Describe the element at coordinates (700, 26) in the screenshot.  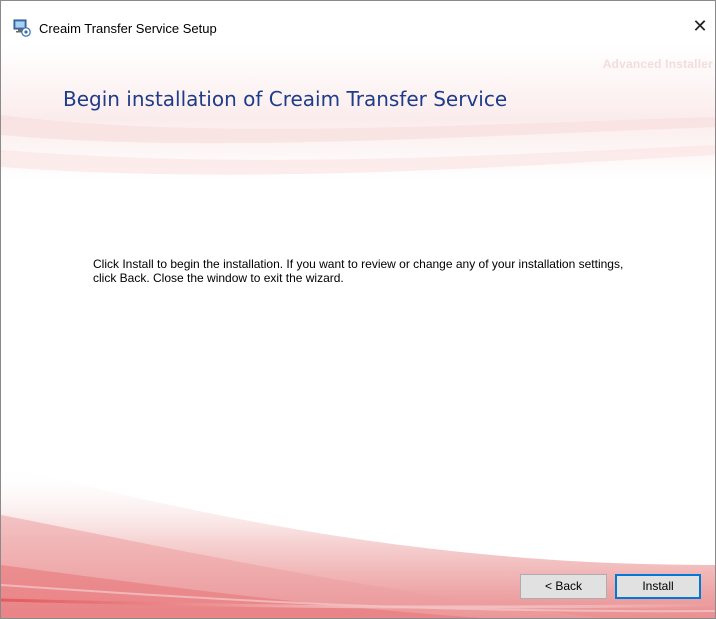
I see `close-icon: ✕` at that location.